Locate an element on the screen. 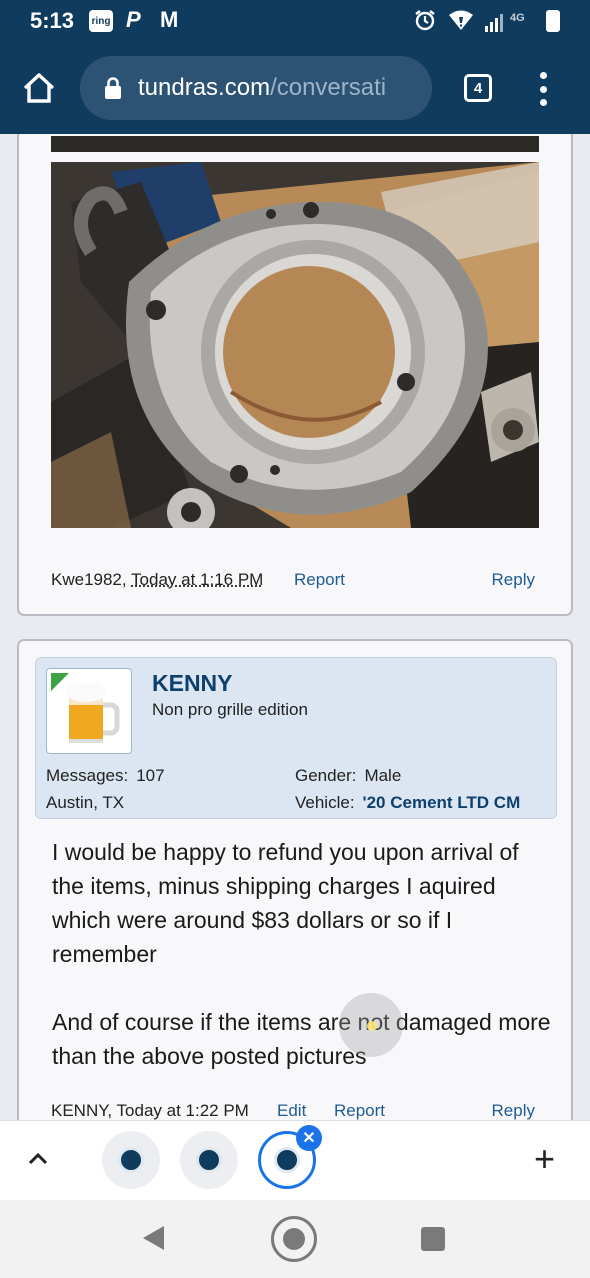  vehicle-link: '20 Cement LTD CM is located at coordinates (442, 802).